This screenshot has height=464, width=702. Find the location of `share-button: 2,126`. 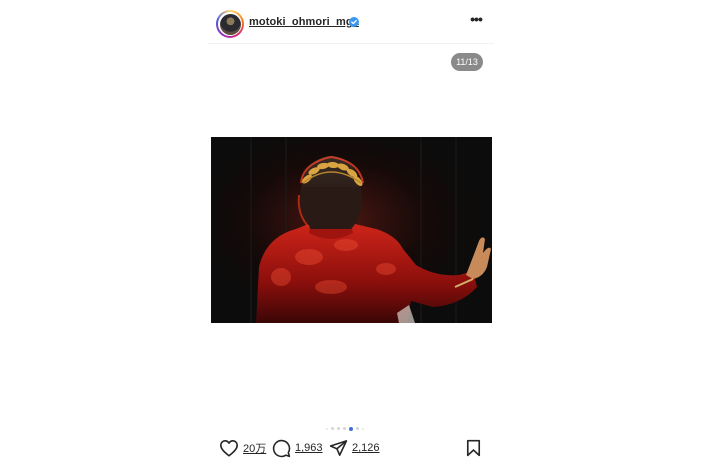

share-button: 2,126 is located at coordinates (354, 448).